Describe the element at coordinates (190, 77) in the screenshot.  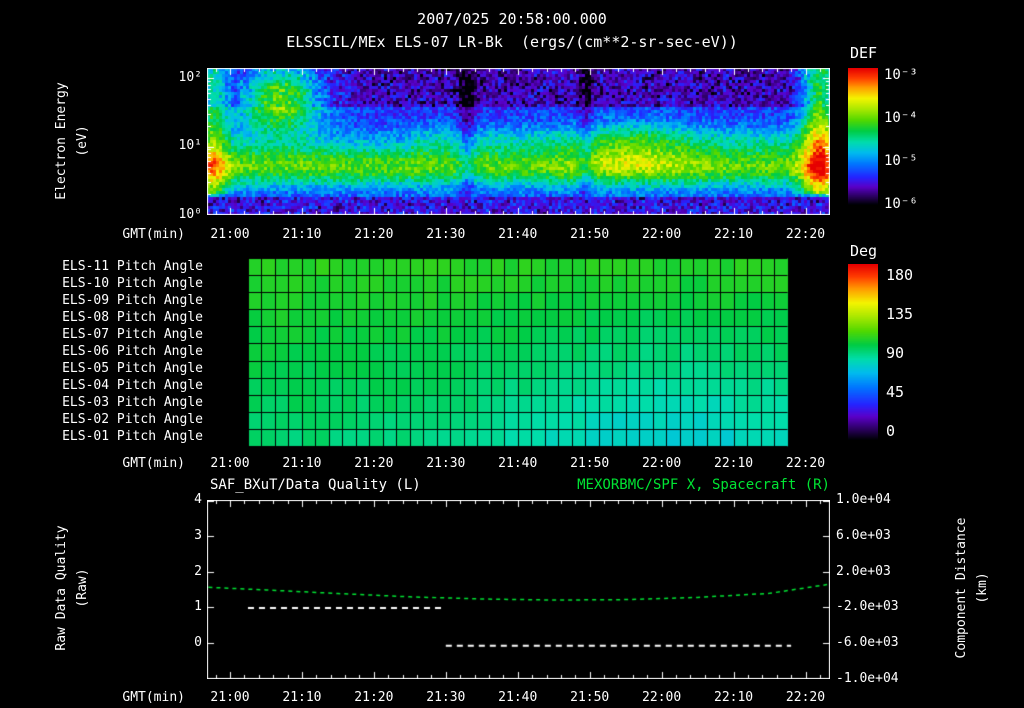
I see `spectrogram-y-tick-label: 10²` at that location.